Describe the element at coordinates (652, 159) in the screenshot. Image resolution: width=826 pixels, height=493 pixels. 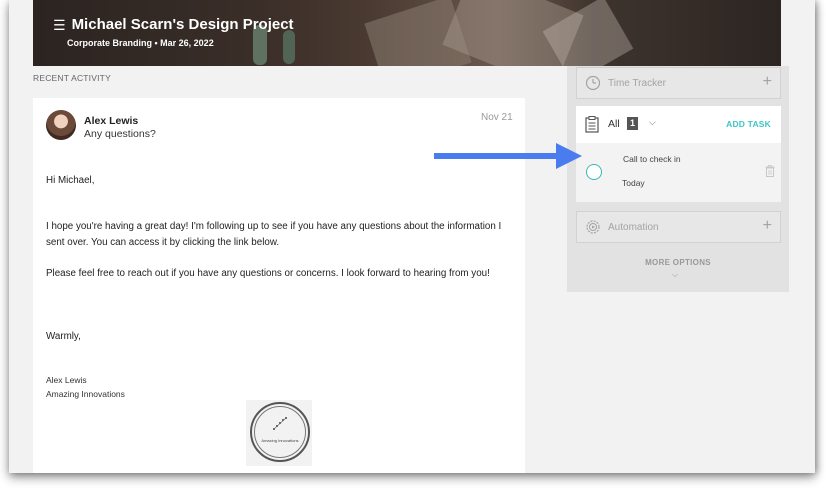
I see `task-name: Call to check in` at that location.